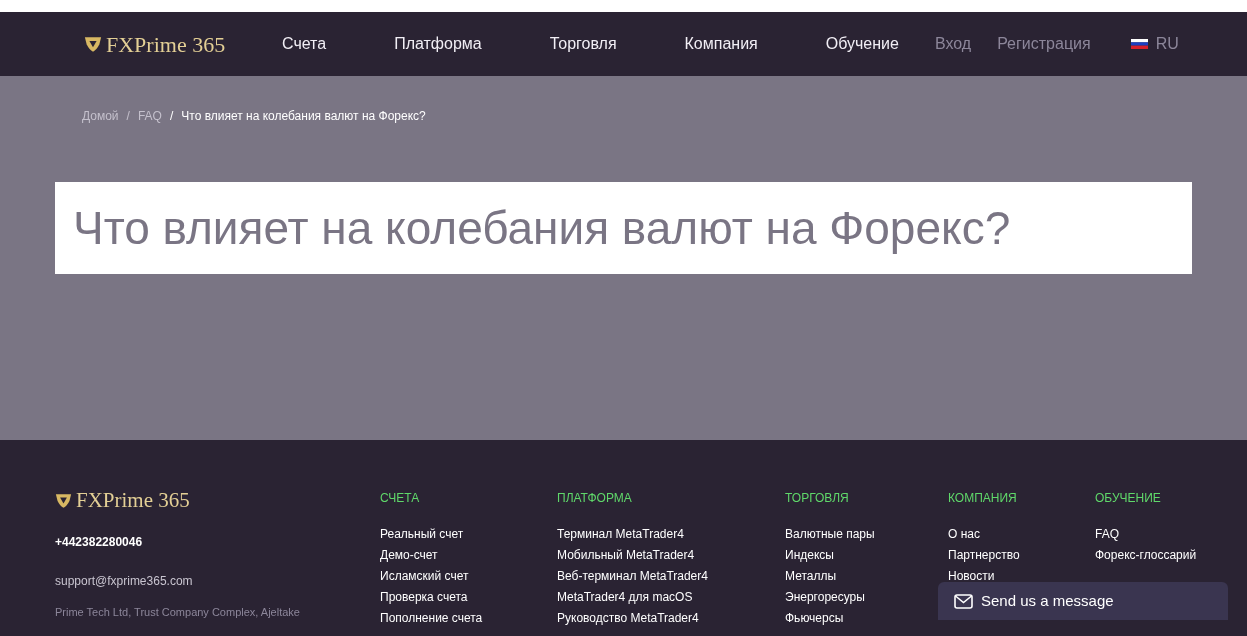  What do you see at coordinates (304, 44) in the screenshot?
I see `nav-link: Счета` at bounding box center [304, 44].